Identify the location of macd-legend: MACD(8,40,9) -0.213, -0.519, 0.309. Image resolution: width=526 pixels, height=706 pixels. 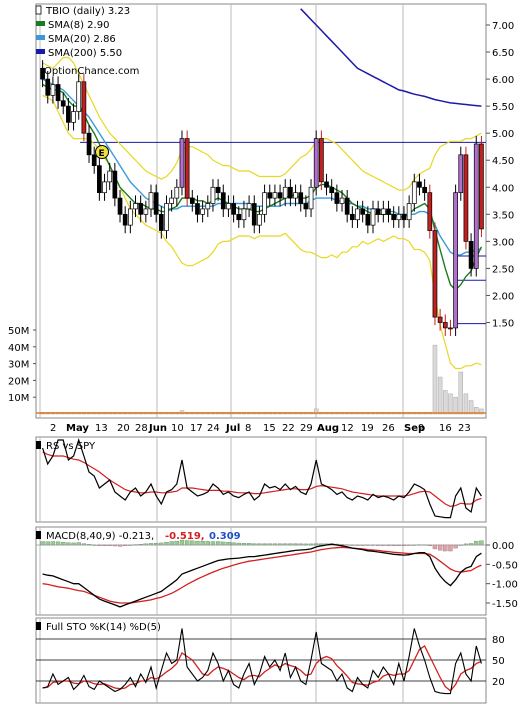
(138, 536).